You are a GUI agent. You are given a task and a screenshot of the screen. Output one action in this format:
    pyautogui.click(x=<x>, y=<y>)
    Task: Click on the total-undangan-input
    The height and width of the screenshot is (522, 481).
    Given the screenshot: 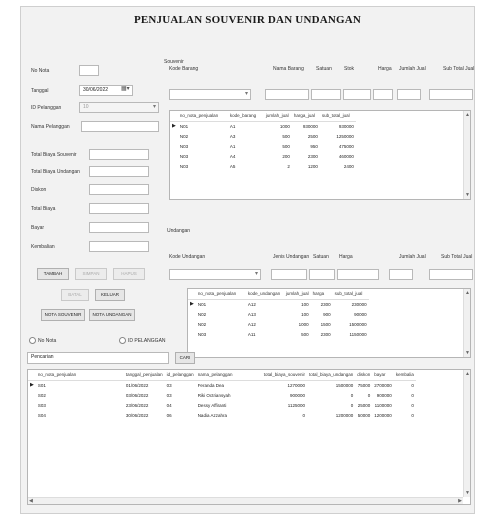 What is the action you would take?
    pyautogui.click(x=119, y=171)
    